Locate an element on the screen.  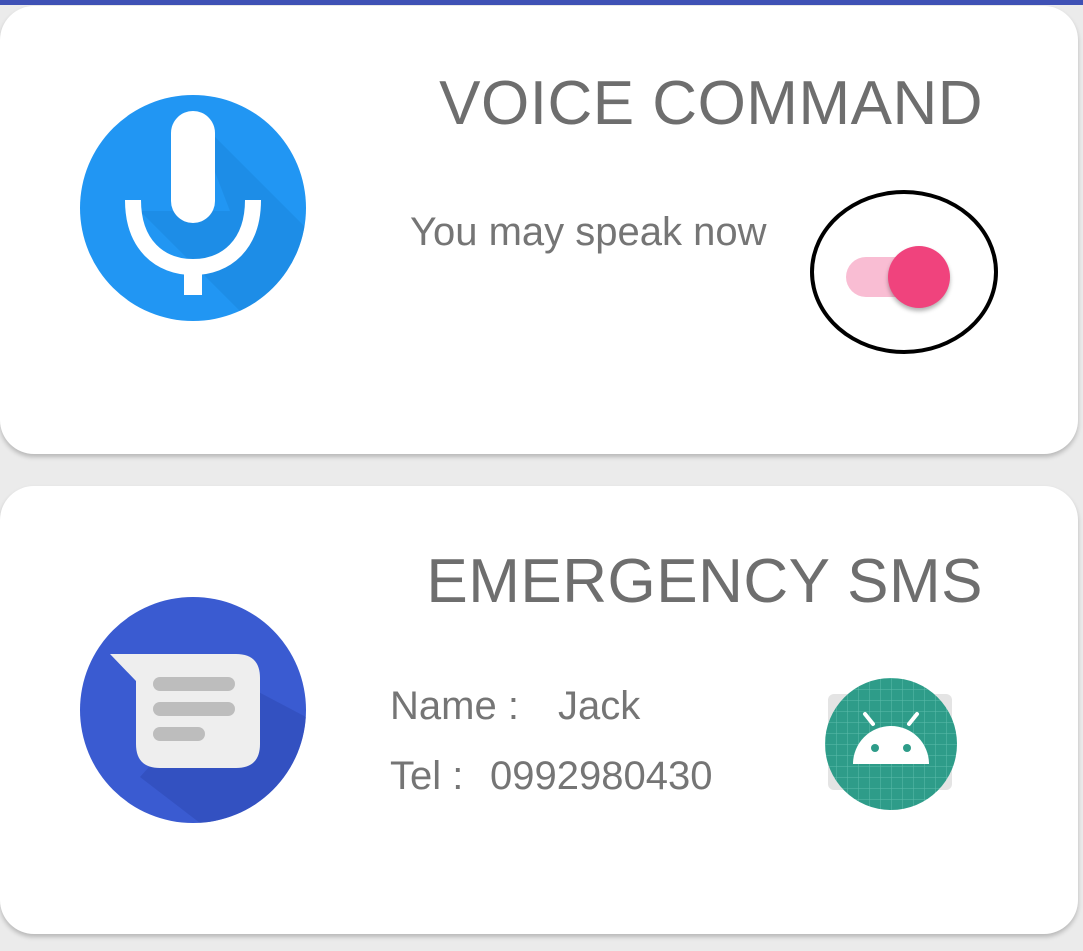
card-title: EMERGENCY SMS is located at coordinates (704, 581).